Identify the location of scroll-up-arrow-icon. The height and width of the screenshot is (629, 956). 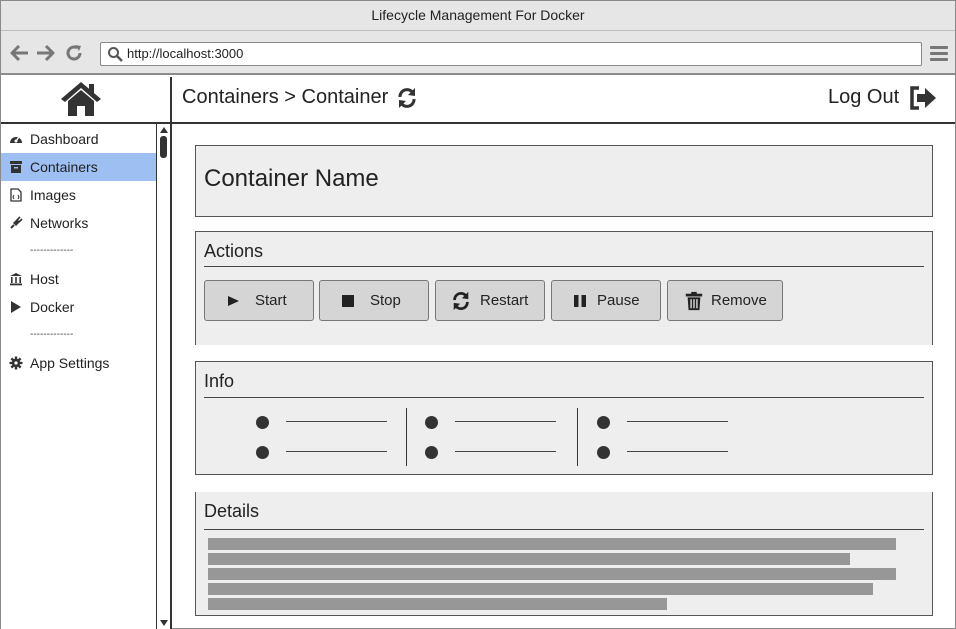
(164, 130).